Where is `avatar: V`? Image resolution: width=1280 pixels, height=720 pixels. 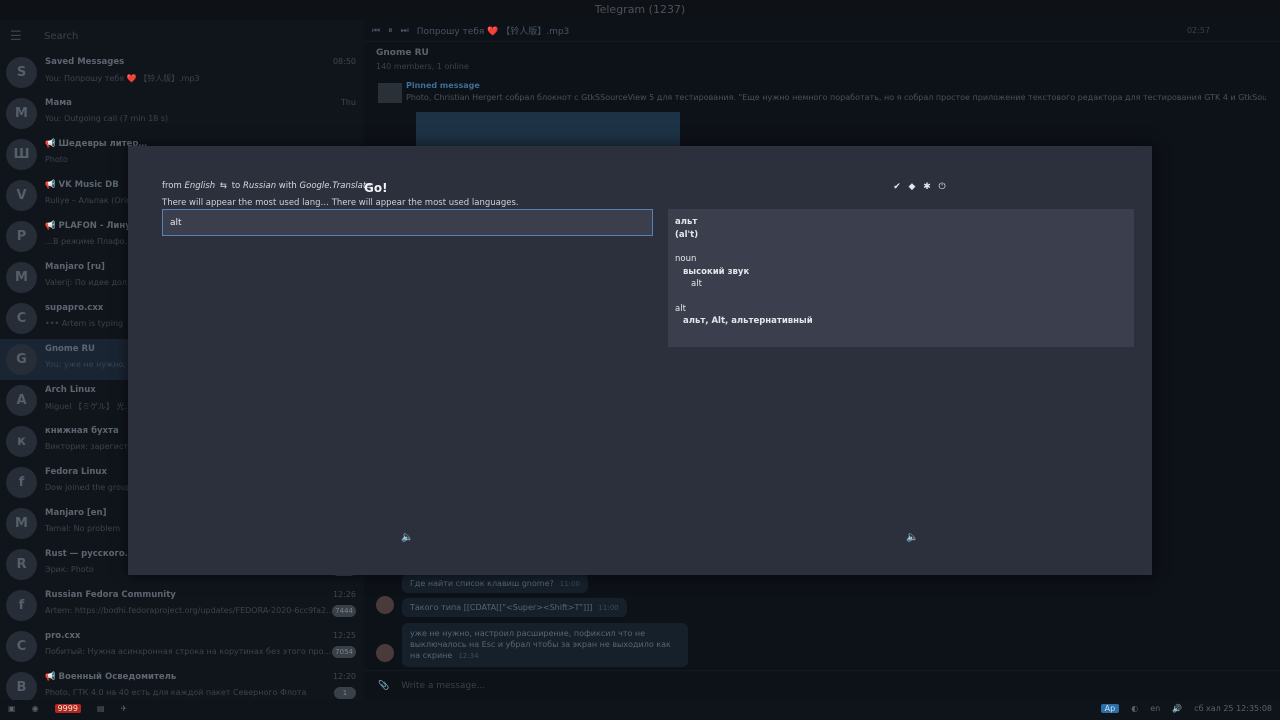
avatar: V is located at coordinates (21, 195).